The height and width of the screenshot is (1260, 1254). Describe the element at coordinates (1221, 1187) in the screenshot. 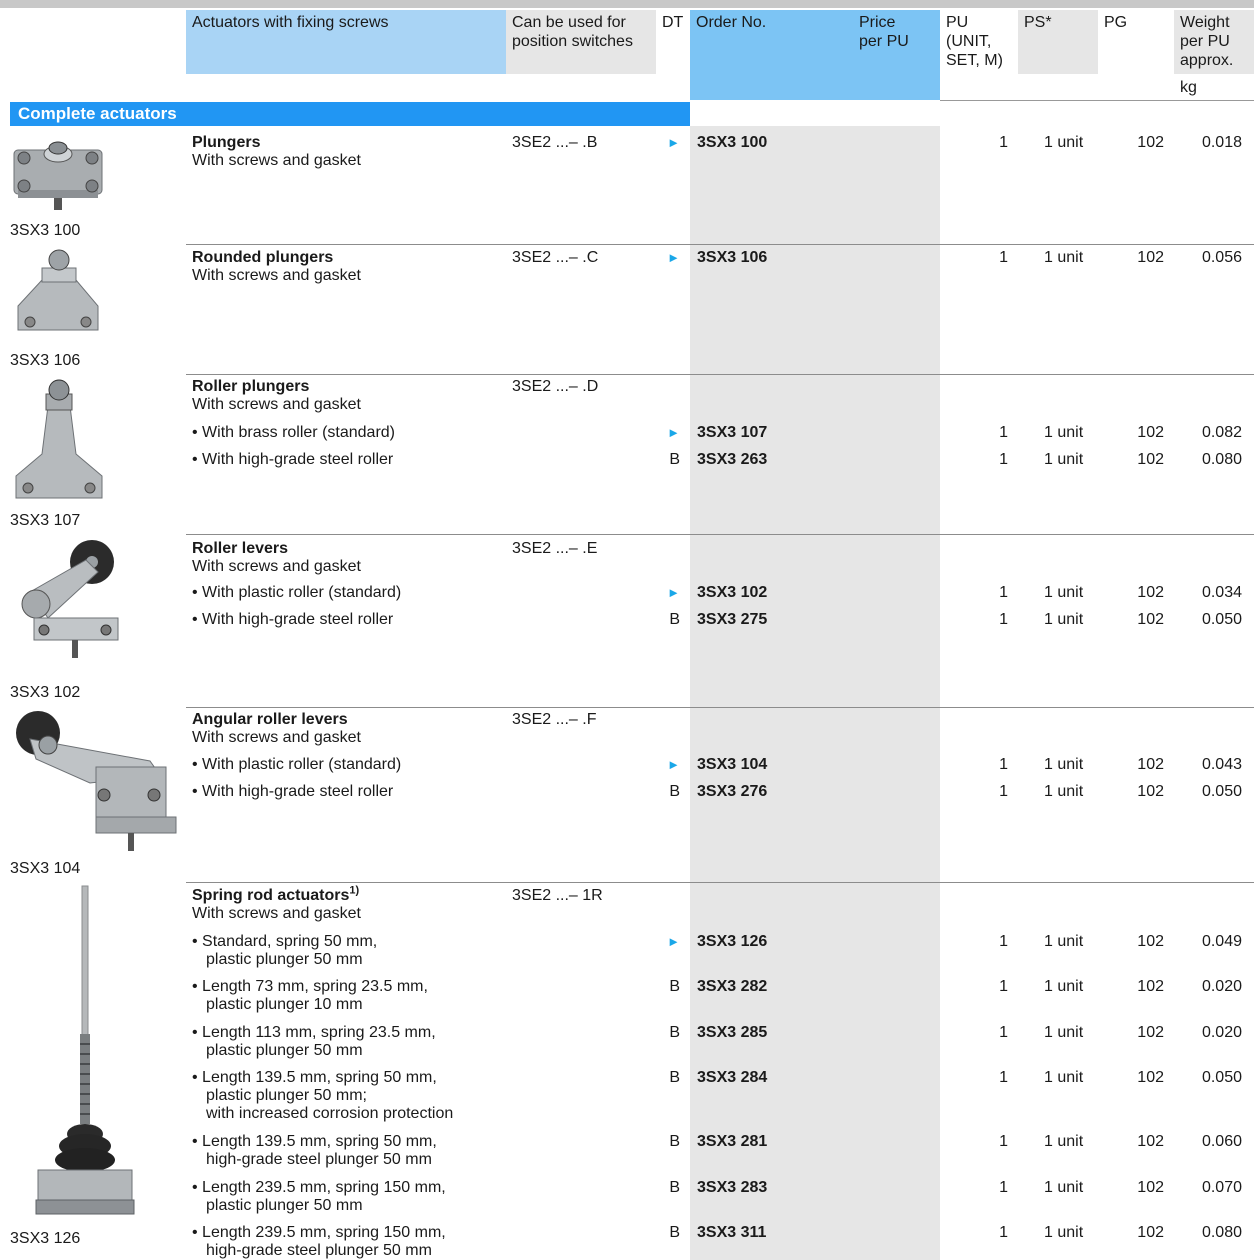

I see `weight-value: 0.070` at that location.